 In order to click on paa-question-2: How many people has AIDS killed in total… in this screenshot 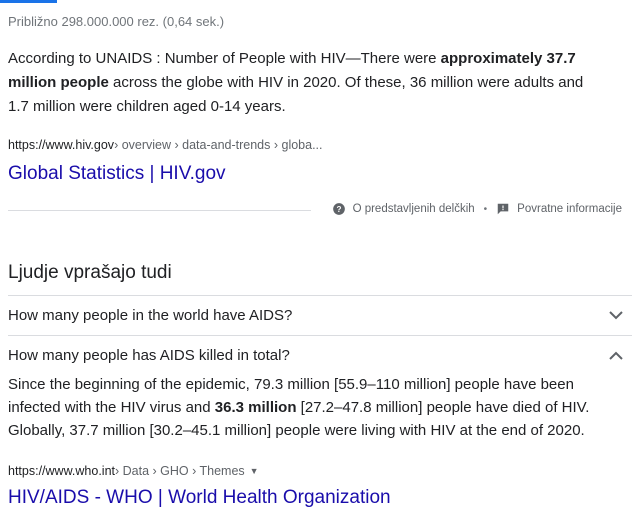, I will do `click(320, 355)`.